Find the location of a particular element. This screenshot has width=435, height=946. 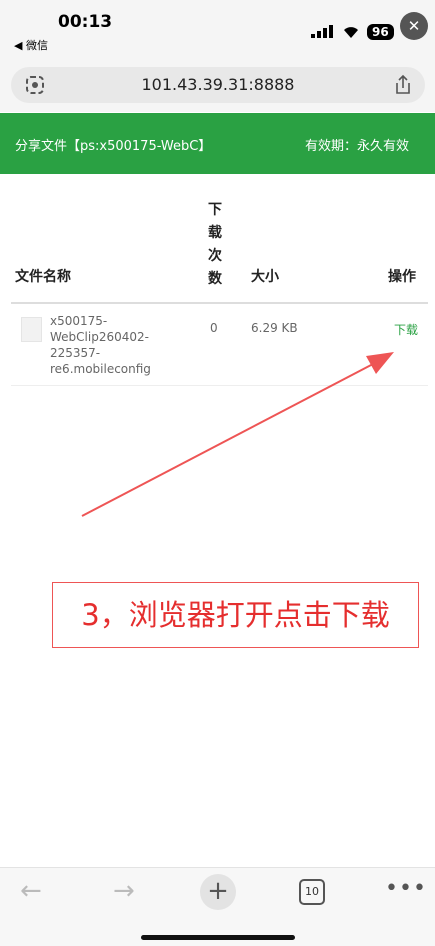

more-menu-icon: ••• is located at coordinates (406, 888).